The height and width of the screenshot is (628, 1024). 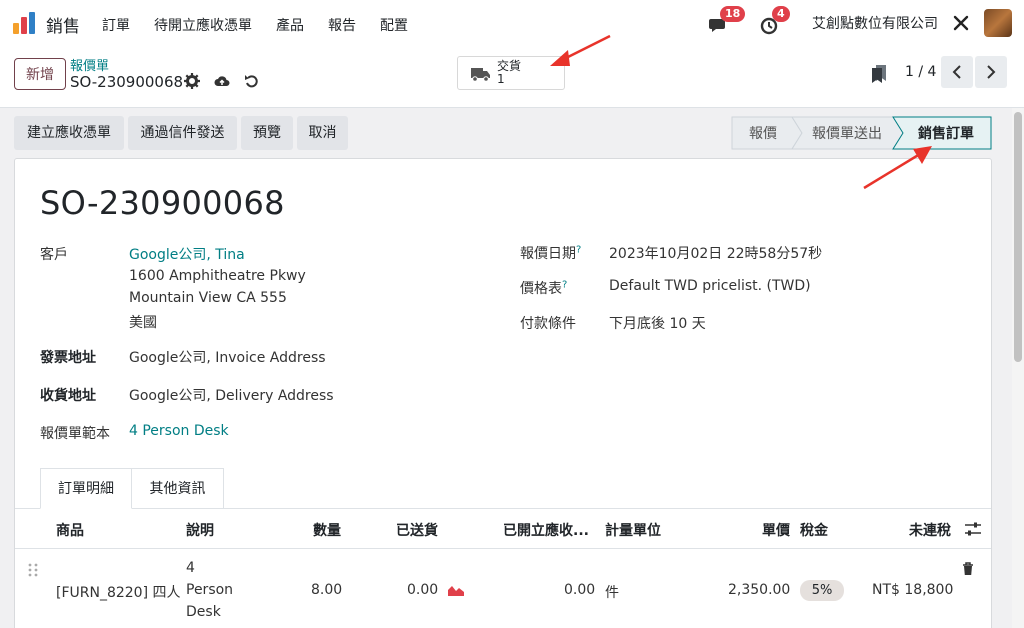 I want to click on trash-icon, so click(x=968, y=569).